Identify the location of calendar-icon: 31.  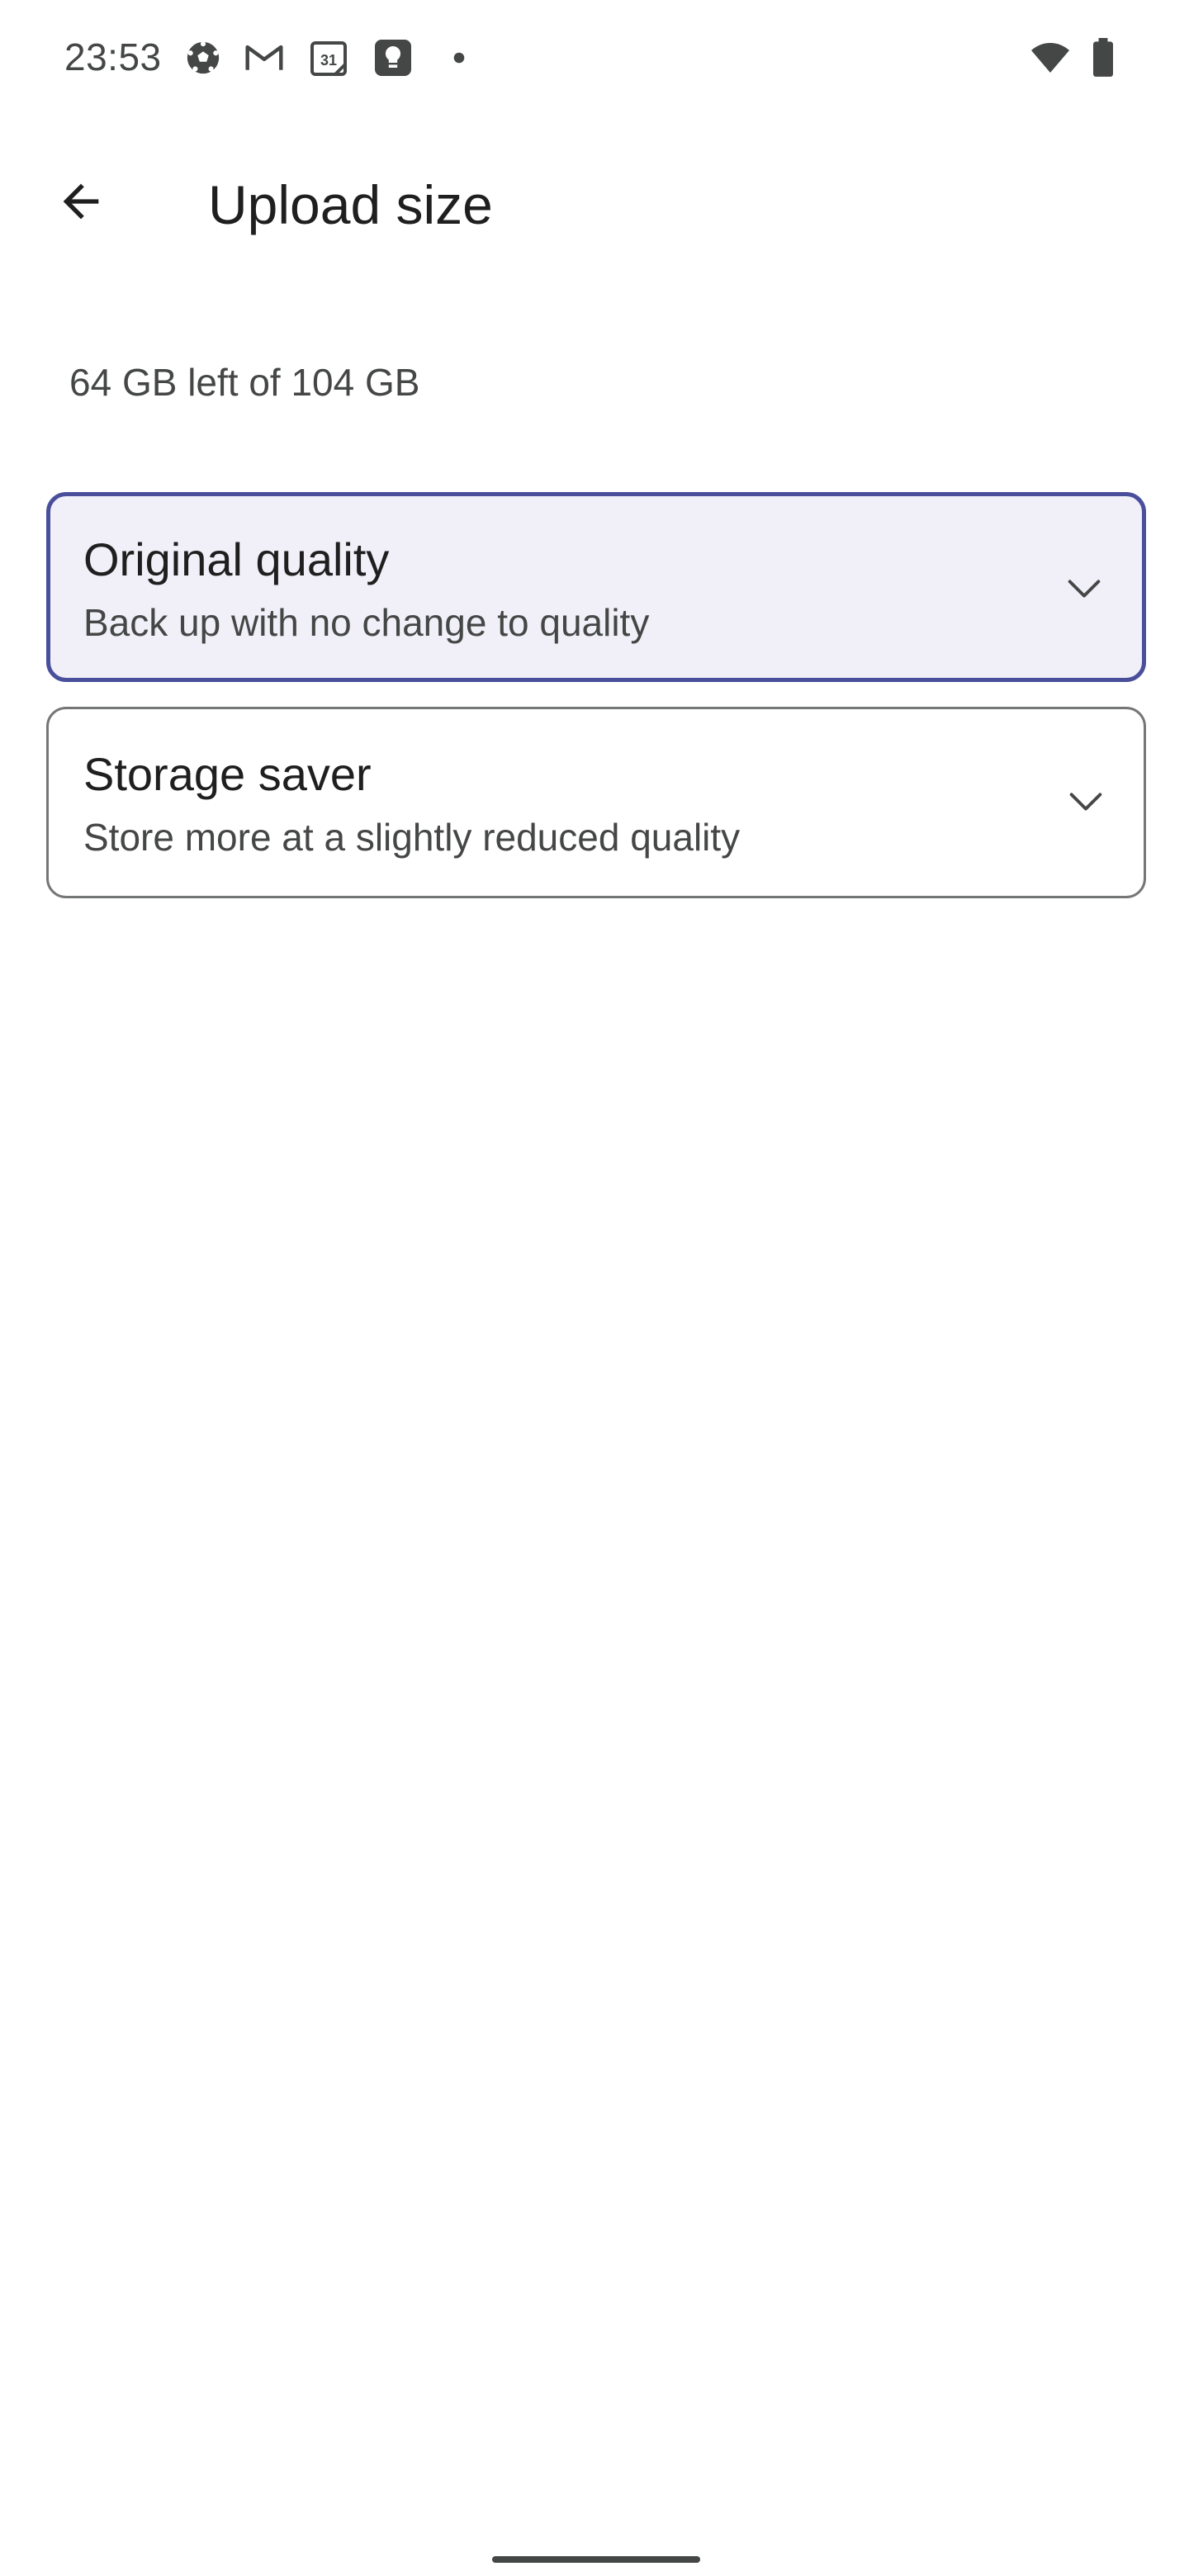
(328, 58).